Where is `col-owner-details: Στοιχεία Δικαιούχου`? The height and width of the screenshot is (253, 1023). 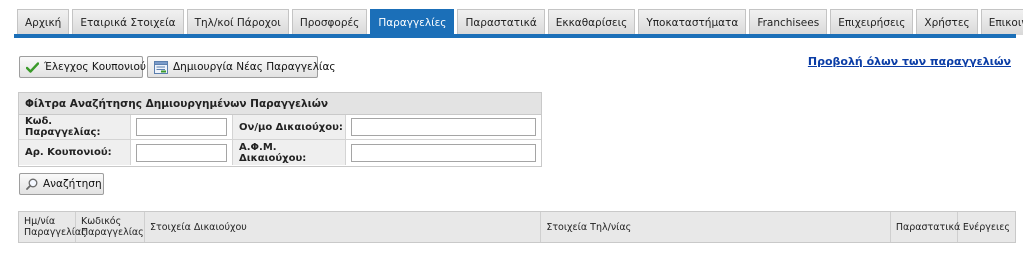 col-owner-details: Στοιχεία Δικαιούχου is located at coordinates (343, 227).